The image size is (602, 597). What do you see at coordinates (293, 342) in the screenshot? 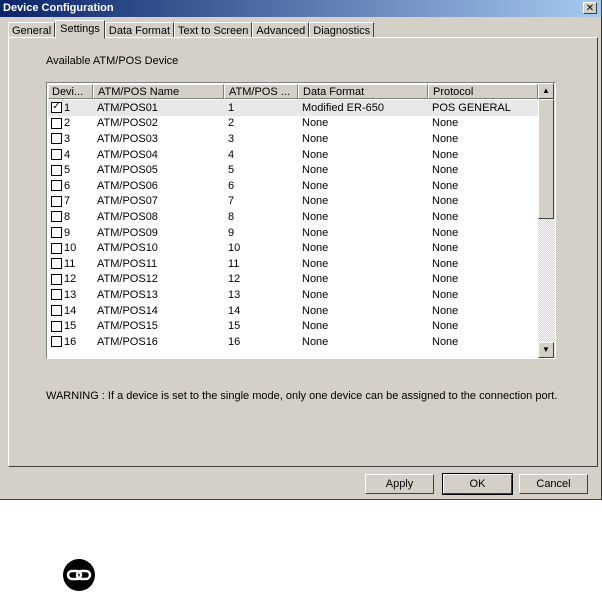
I see `table-row: 16 ATM/POS16 16 None None` at bounding box center [293, 342].